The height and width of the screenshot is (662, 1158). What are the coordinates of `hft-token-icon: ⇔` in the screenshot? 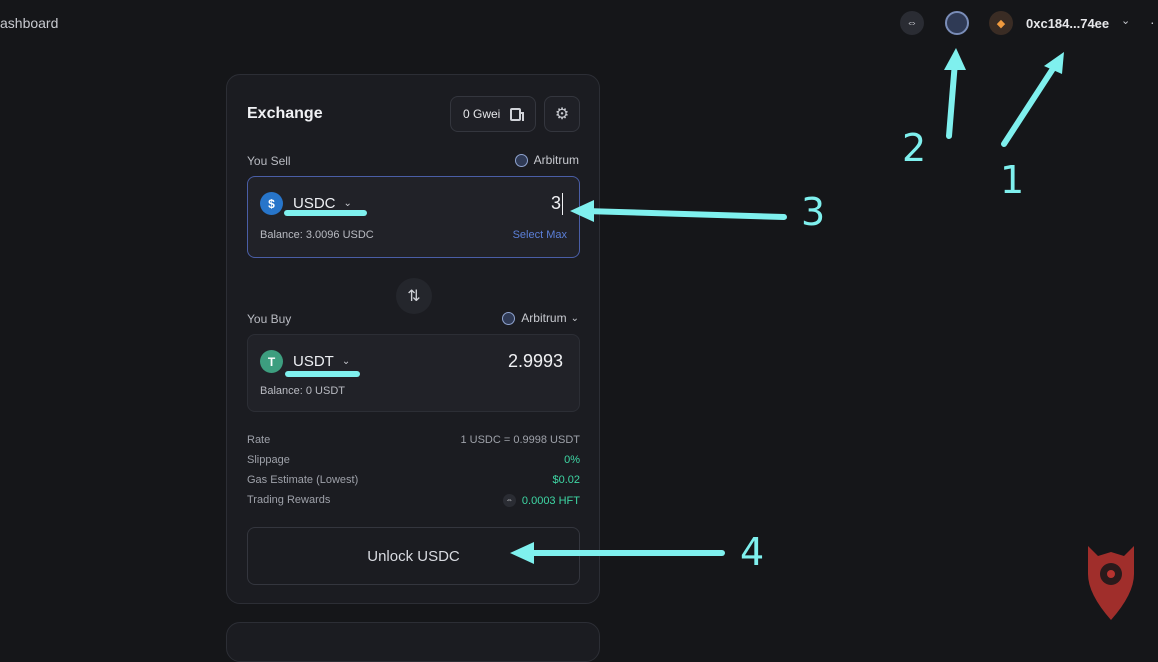 It's located at (509, 500).